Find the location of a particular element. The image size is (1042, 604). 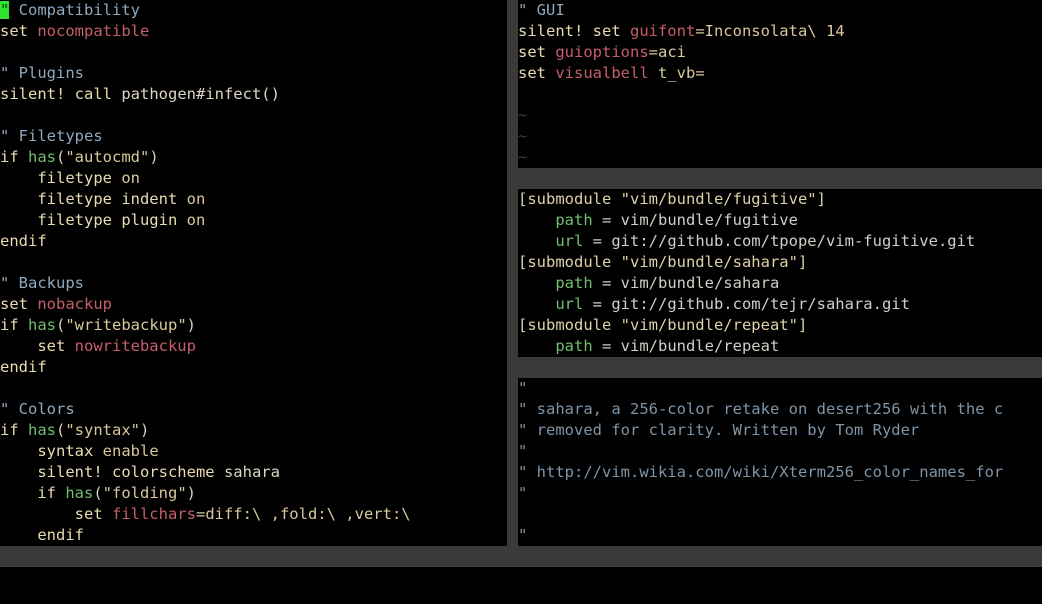

code-token: [submodule "vim/bundle/sahara"] is located at coordinates (663, 262).